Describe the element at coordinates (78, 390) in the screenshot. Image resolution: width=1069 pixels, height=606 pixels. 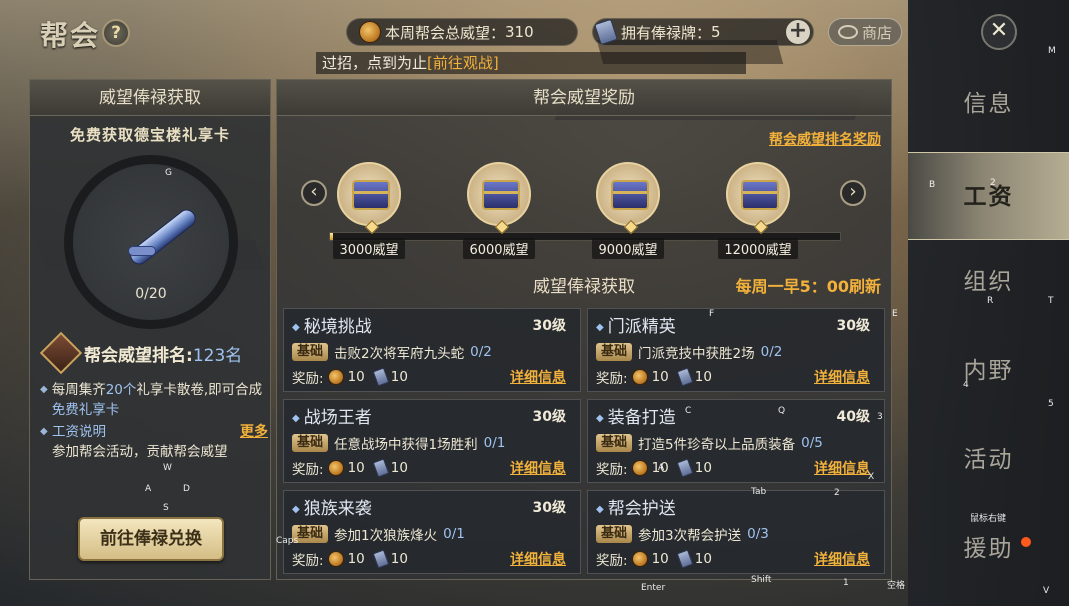
I see `bullet-collect-pre: 每周集齐` at that location.